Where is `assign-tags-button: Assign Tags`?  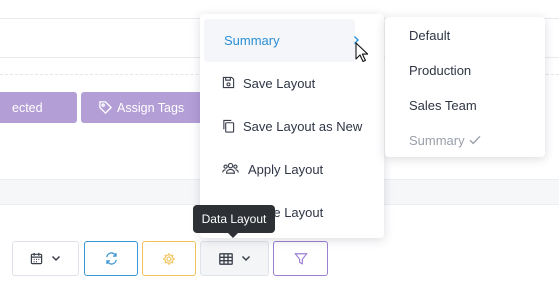
assign-tags-button: Assign Tags is located at coordinates (145, 107).